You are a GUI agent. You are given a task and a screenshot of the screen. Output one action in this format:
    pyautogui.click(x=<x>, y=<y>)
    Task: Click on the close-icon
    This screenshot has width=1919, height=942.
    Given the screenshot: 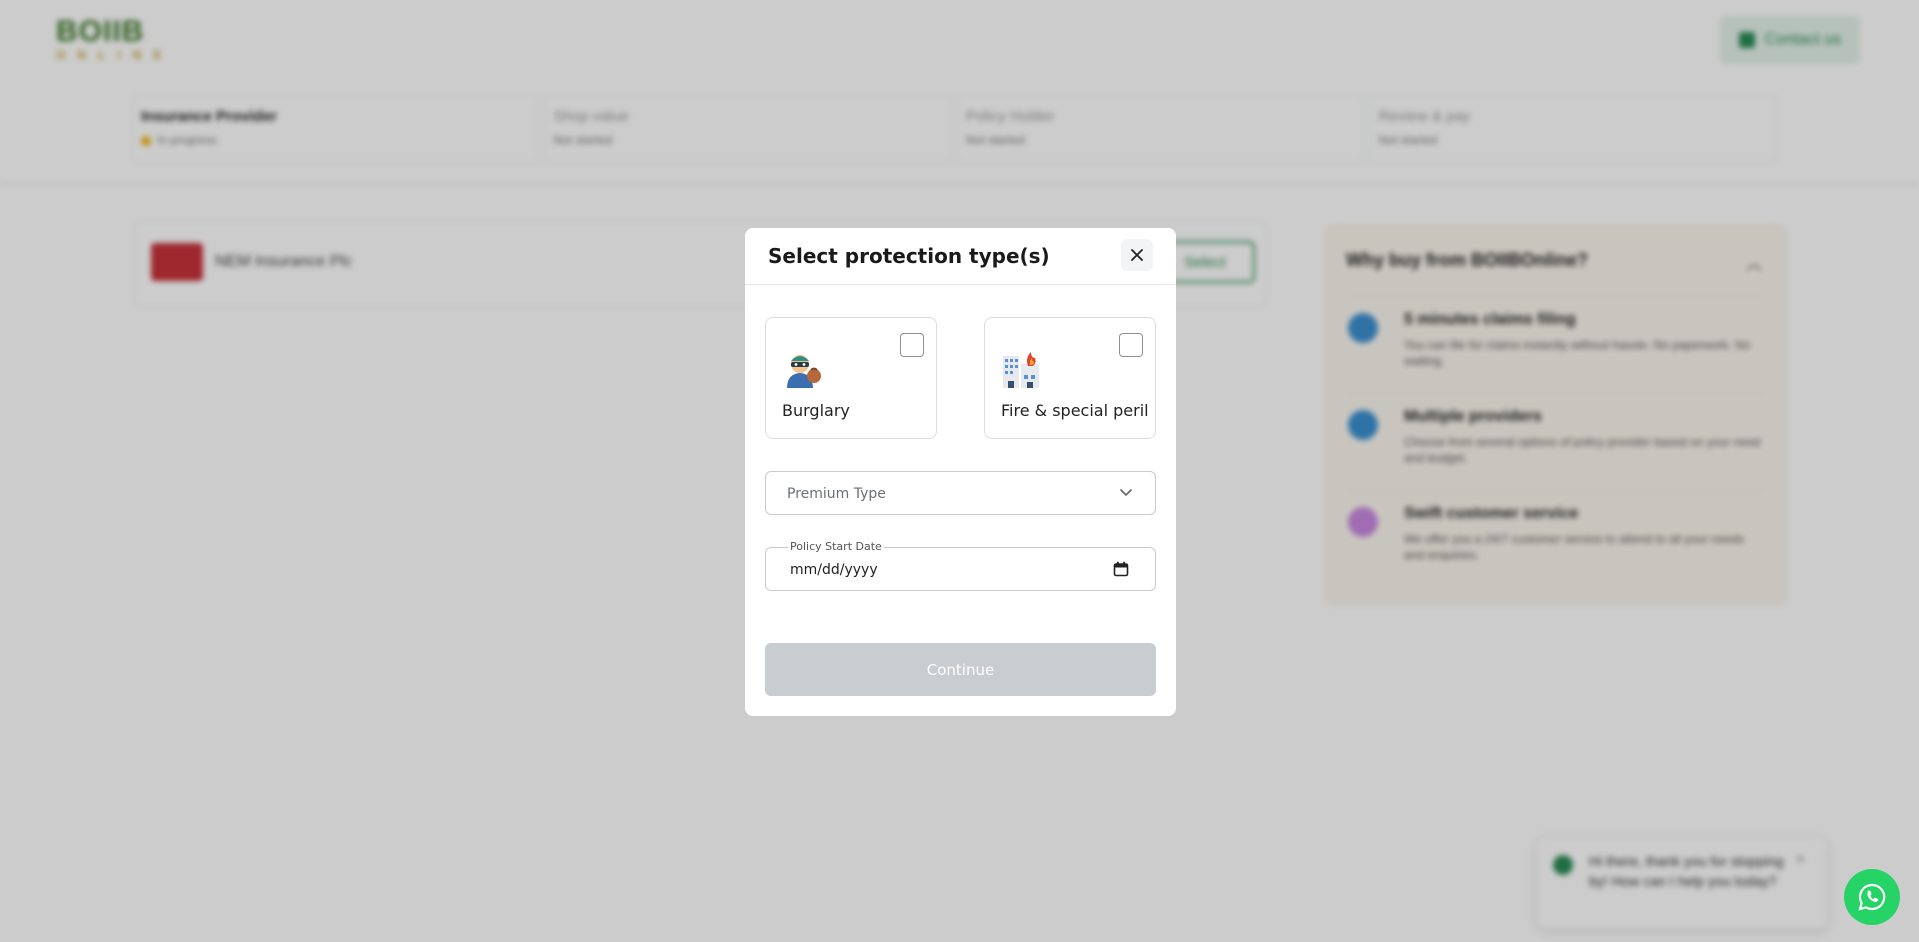 What is the action you would take?
    pyautogui.click(x=1137, y=255)
    